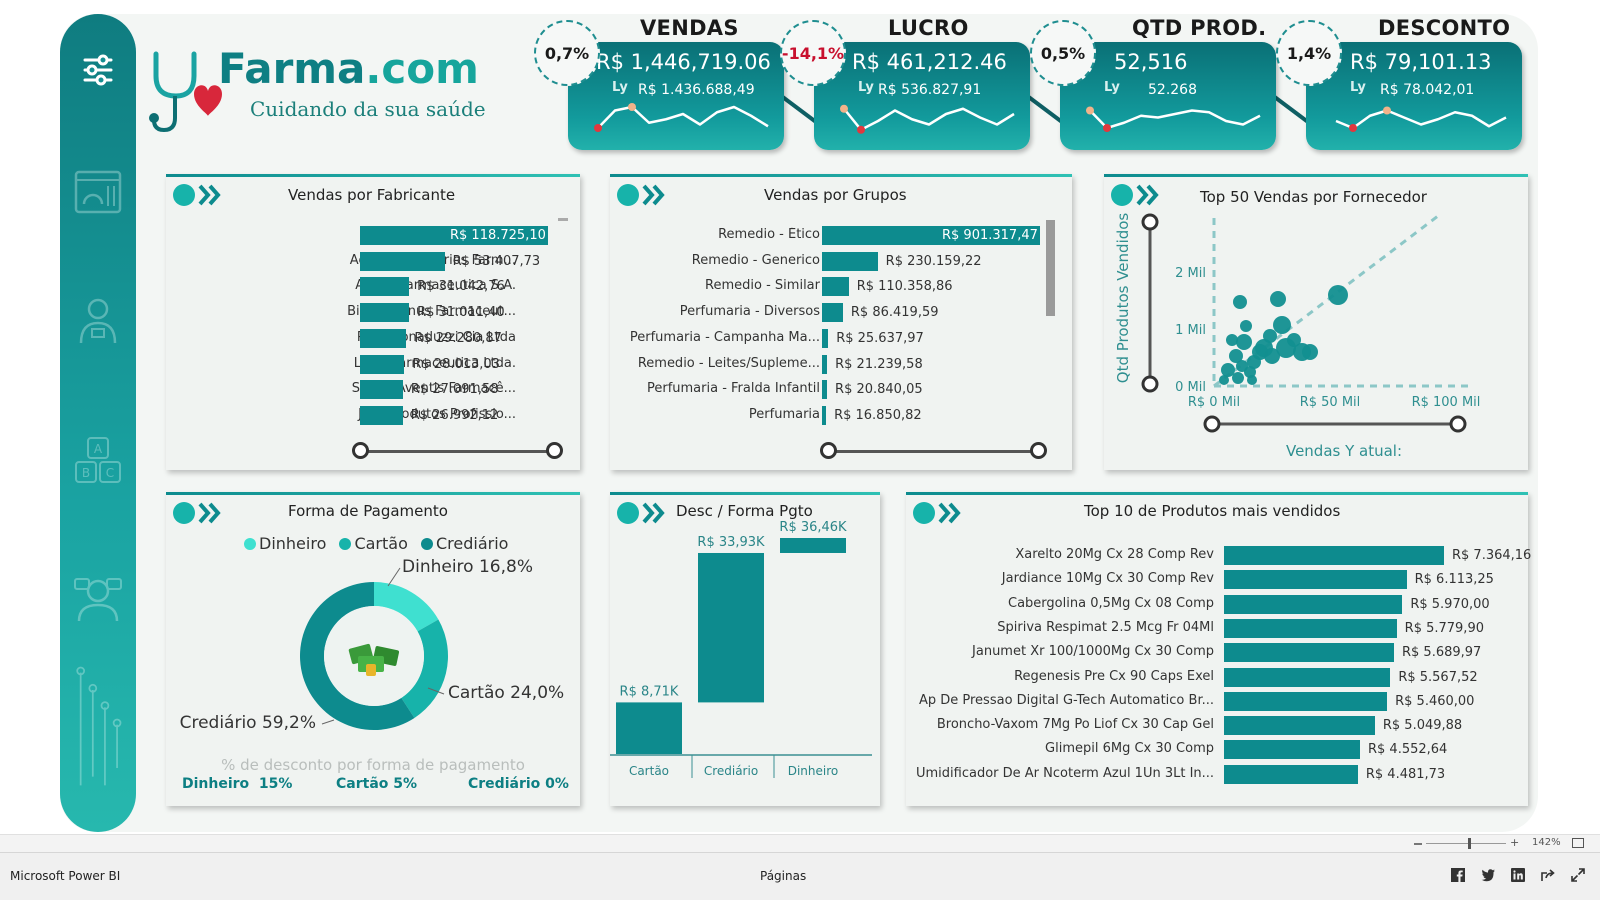  Describe the element at coordinates (1518, 875) in the screenshot. I see `linkedin-icon` at that location.